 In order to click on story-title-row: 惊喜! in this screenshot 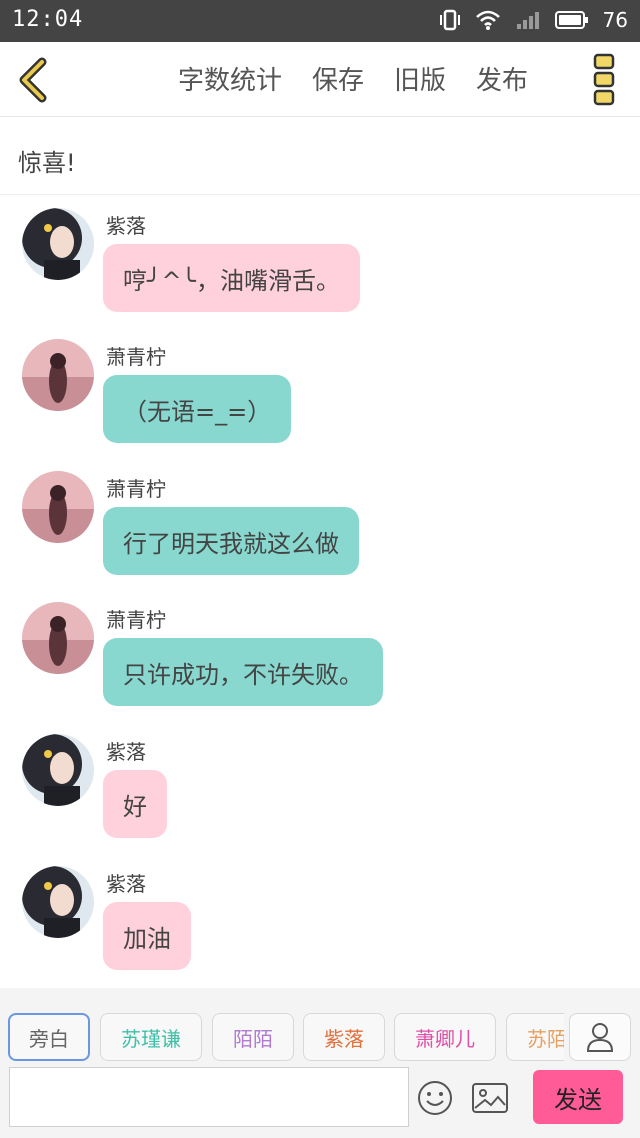, I will do `click(320, 156)`.